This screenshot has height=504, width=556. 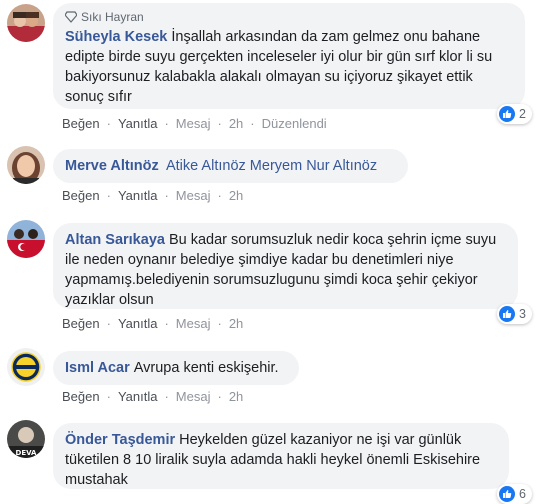 I want to click on commenter-name: Isml Acar, so click(x=97, y=368).